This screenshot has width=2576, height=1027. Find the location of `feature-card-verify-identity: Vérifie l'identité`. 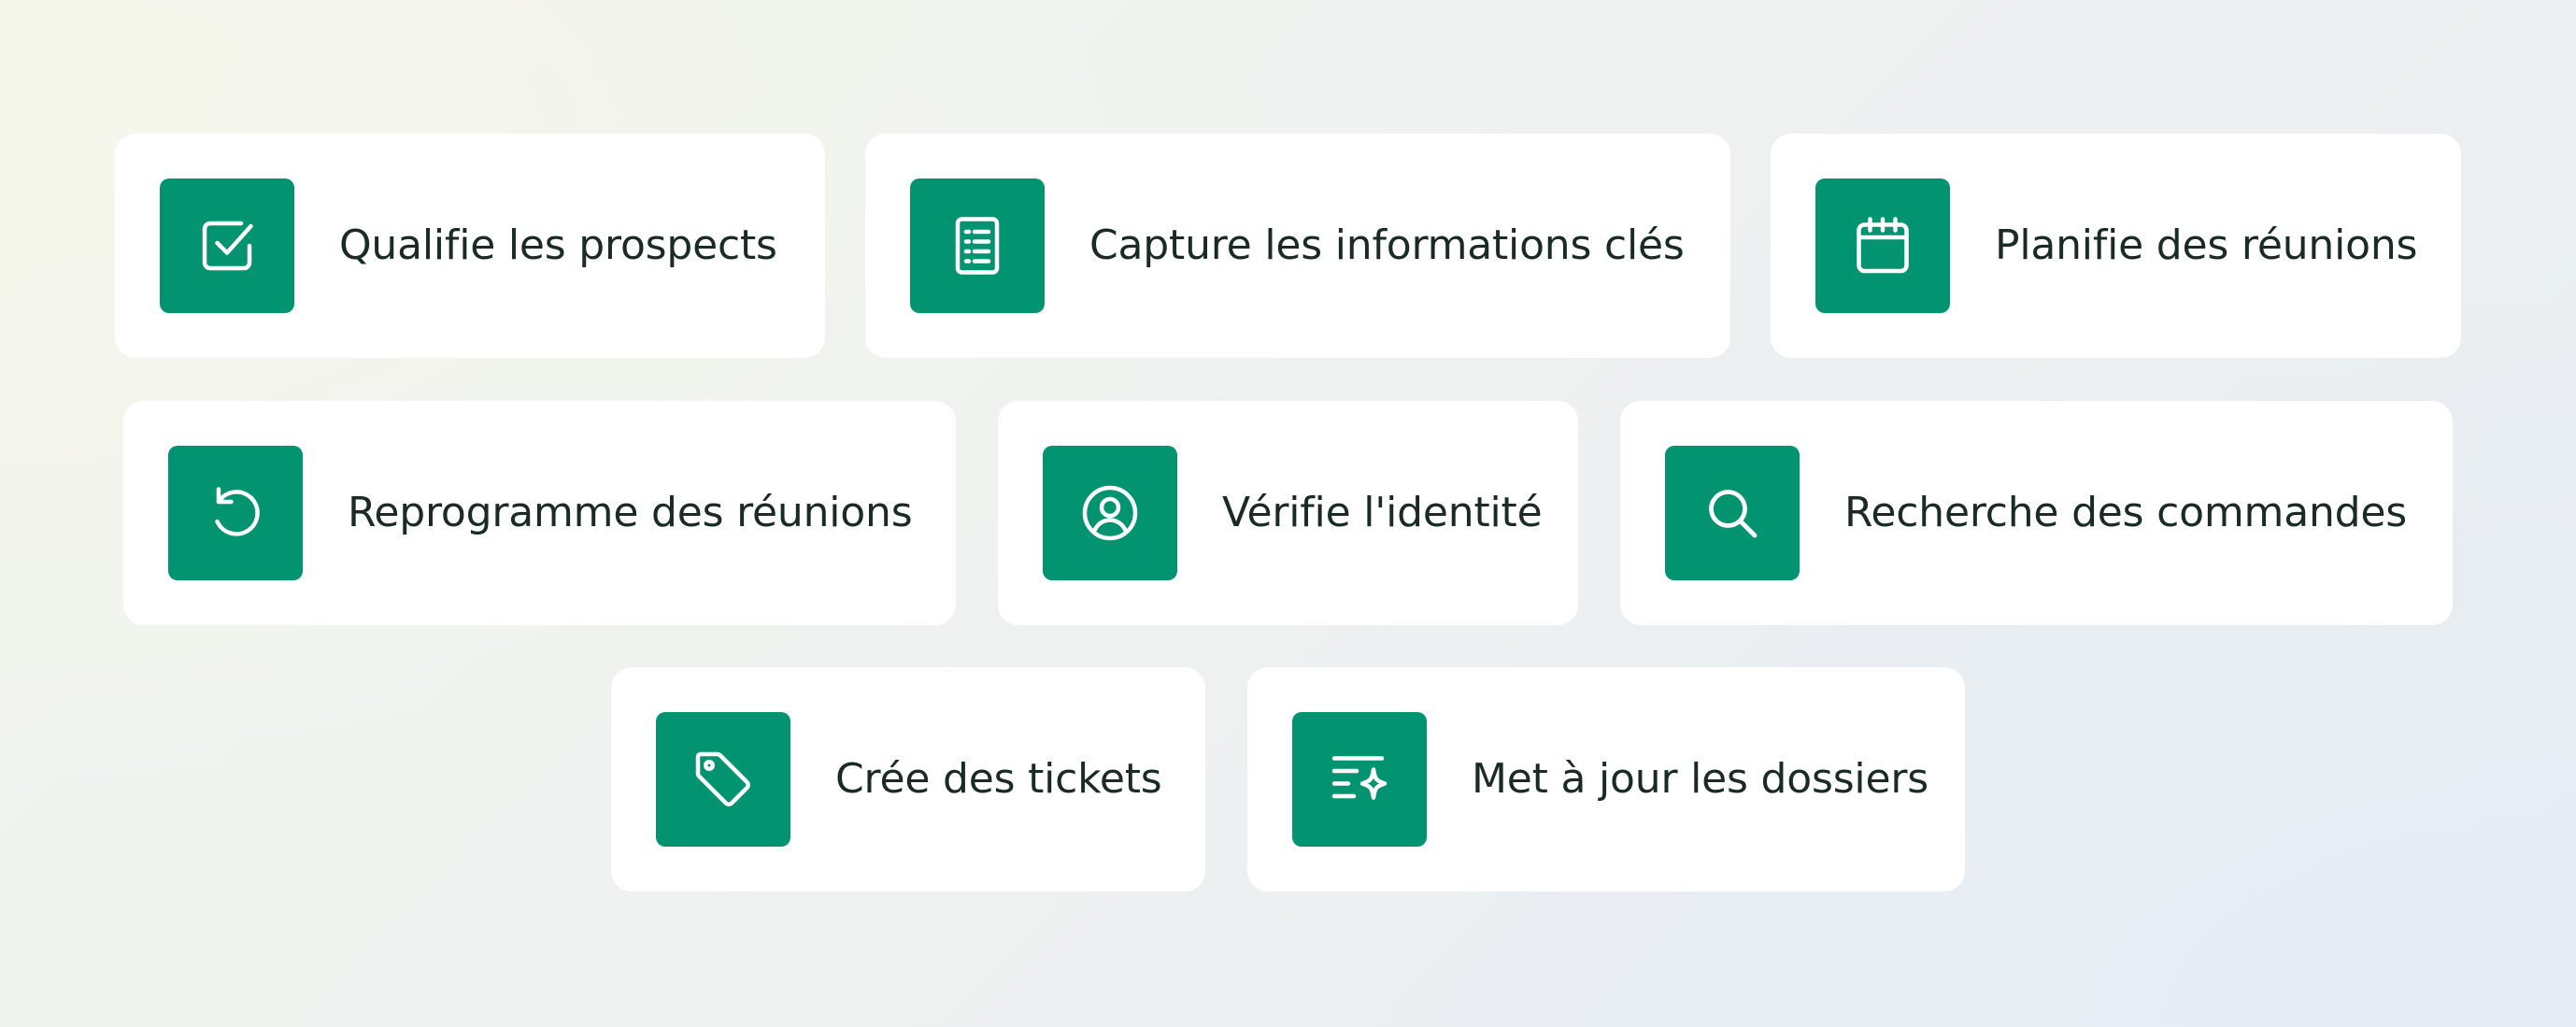

feature-card-verify-identity: Vérifie l'identité is located at coordinates (1288, 513).